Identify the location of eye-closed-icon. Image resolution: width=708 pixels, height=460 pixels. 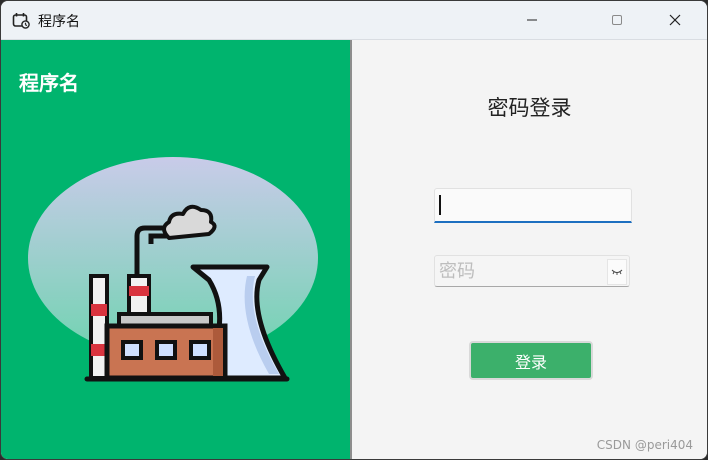
(617, 272).